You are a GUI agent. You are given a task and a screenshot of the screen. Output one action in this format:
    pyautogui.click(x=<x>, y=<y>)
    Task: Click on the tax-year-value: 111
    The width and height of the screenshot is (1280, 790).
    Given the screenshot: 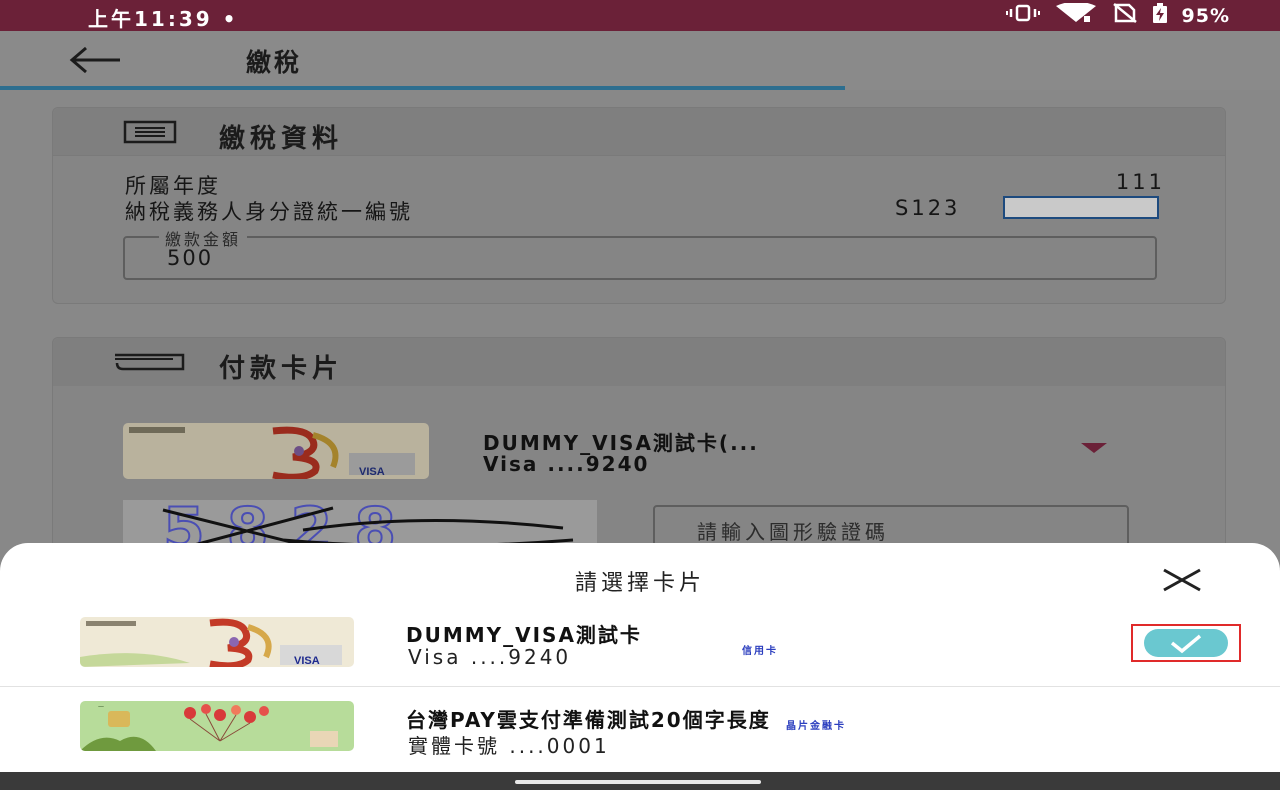 What is the action you would take?
    pyautogui.click(x=1140, y=182)
    